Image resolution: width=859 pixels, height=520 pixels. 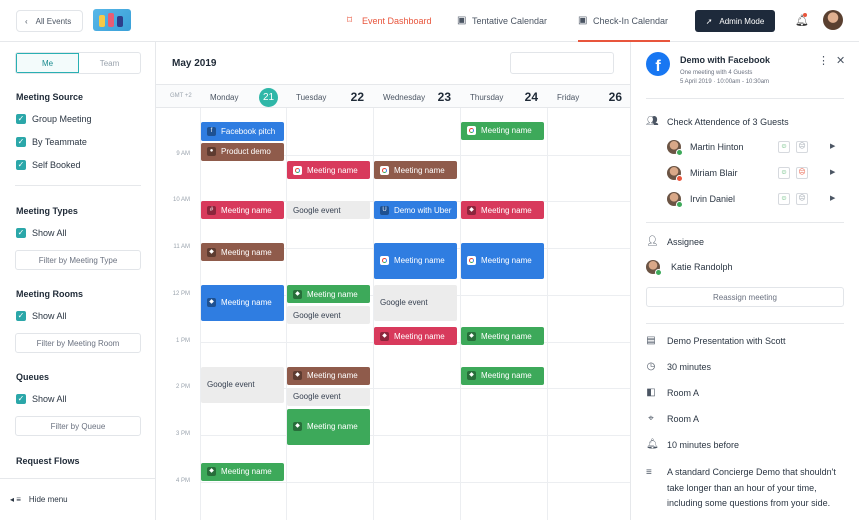 What do you see at coordinates (583, 20) in the screenshot?
I see `calendar-check-icon: ▣` at bounding box center [583, 20].